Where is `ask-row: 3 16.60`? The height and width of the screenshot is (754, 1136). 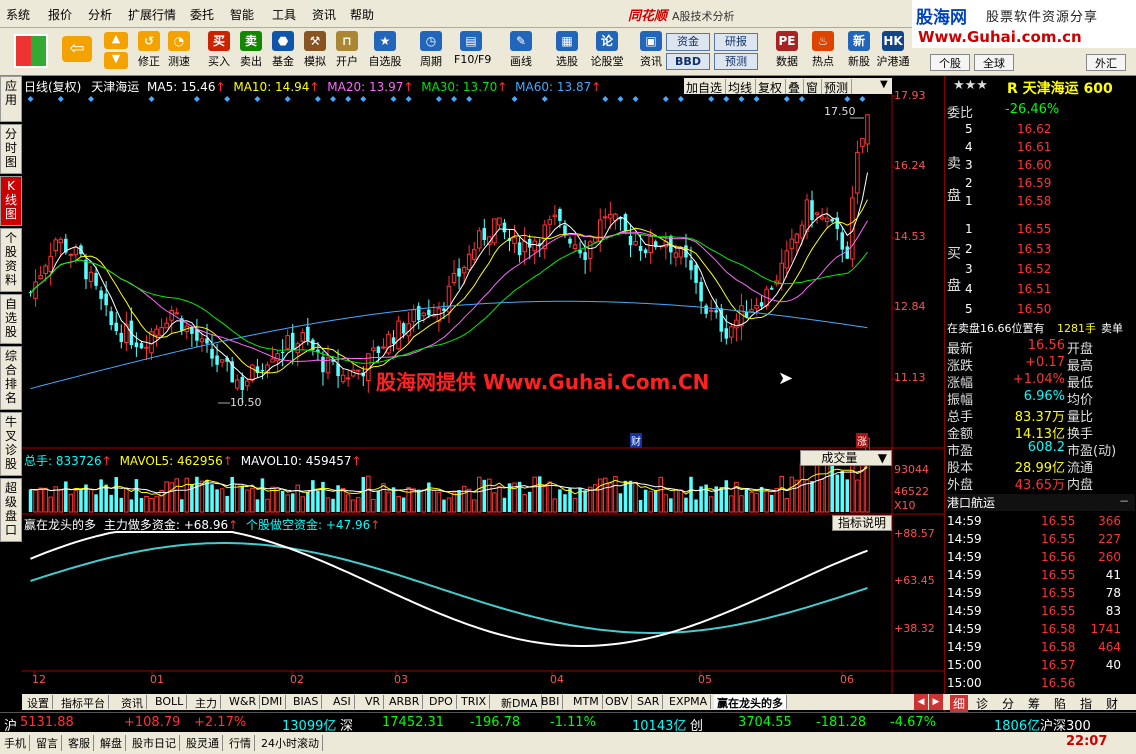 ask-row: 3 16.60 is located at coordinates (1040, 166).